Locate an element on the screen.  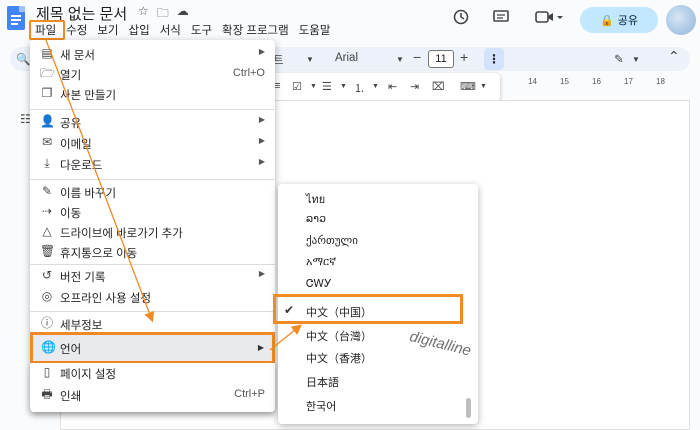
menu-item-offline: ◎ 오프라인 사용 설정 is located at coordinates (152, 297).